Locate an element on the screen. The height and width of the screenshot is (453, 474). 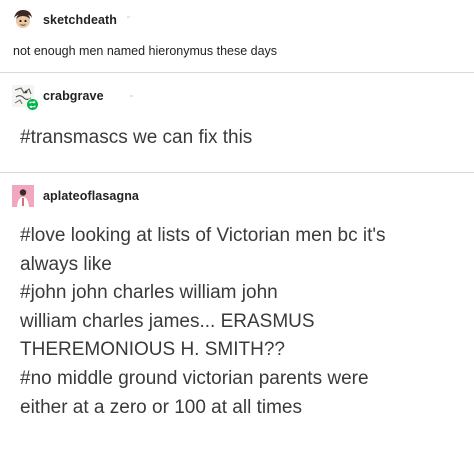
post-text: #transmascs we can fix this is located at coordinates (136, 137).